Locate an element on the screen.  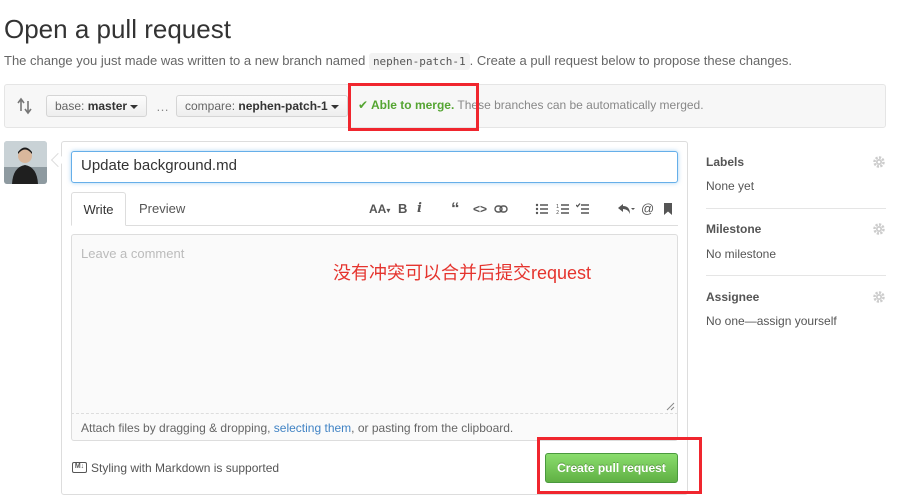
text-size-icon: AA▾ is located at coordinates (379, 210).